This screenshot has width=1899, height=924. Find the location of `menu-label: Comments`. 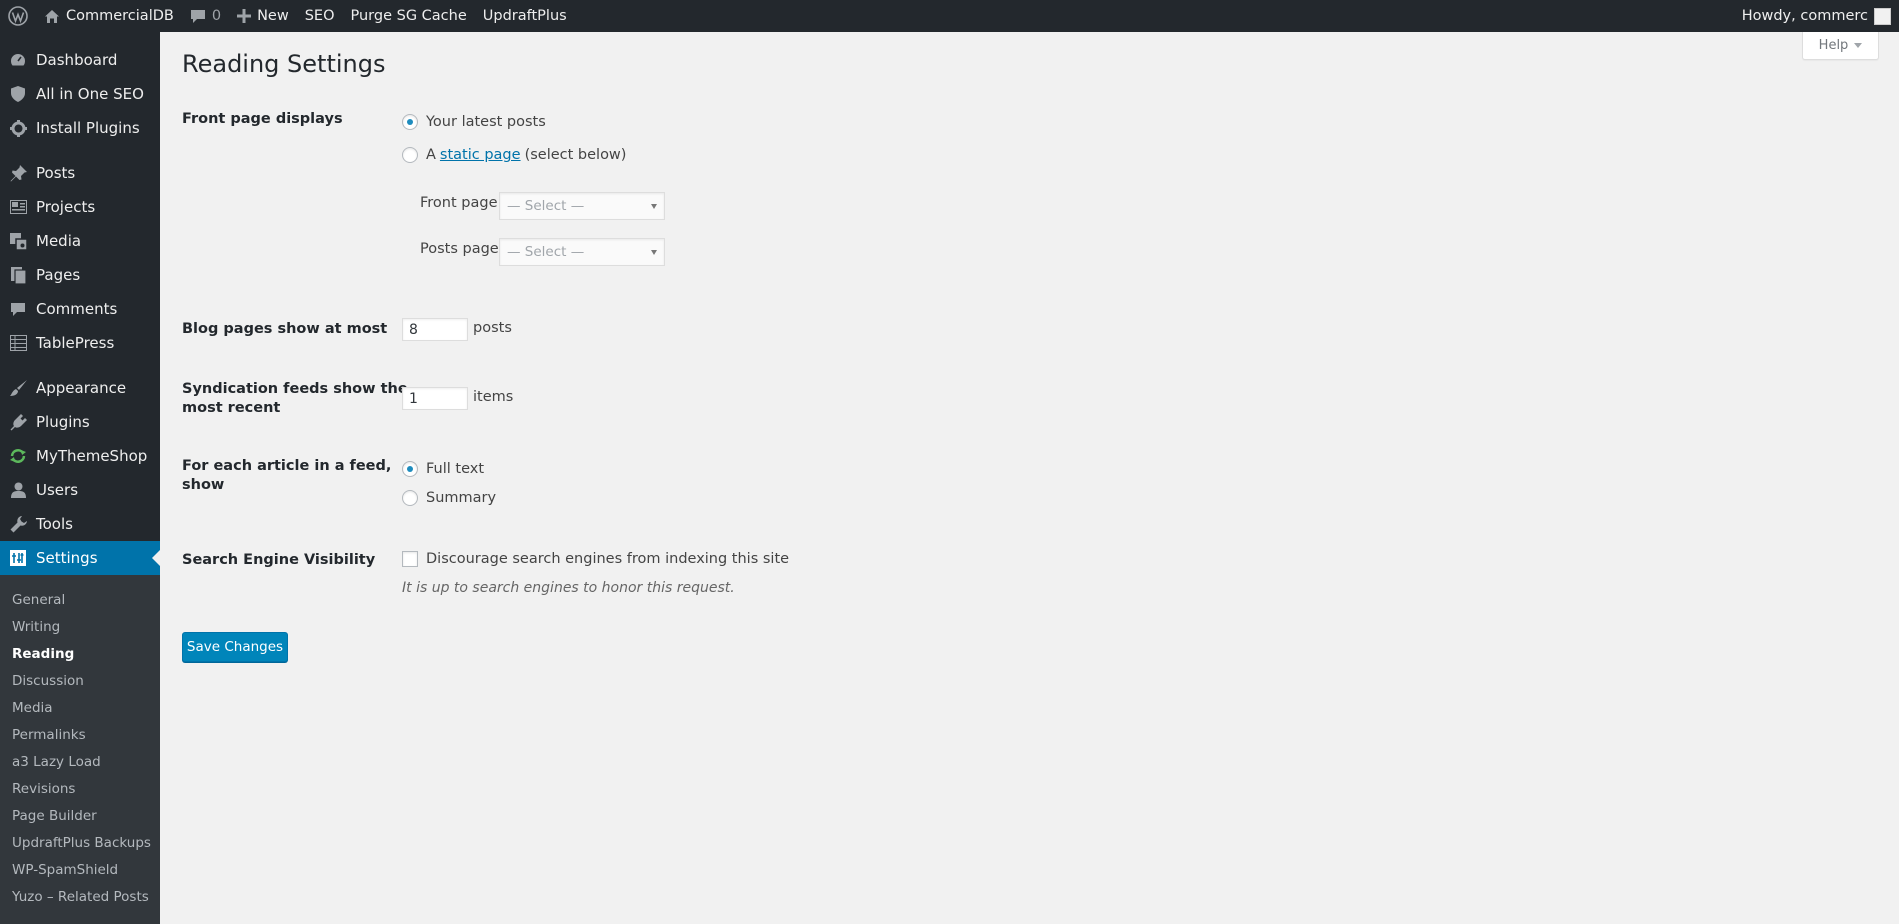

menu-label: Comments is located at coordinates (77, 309).